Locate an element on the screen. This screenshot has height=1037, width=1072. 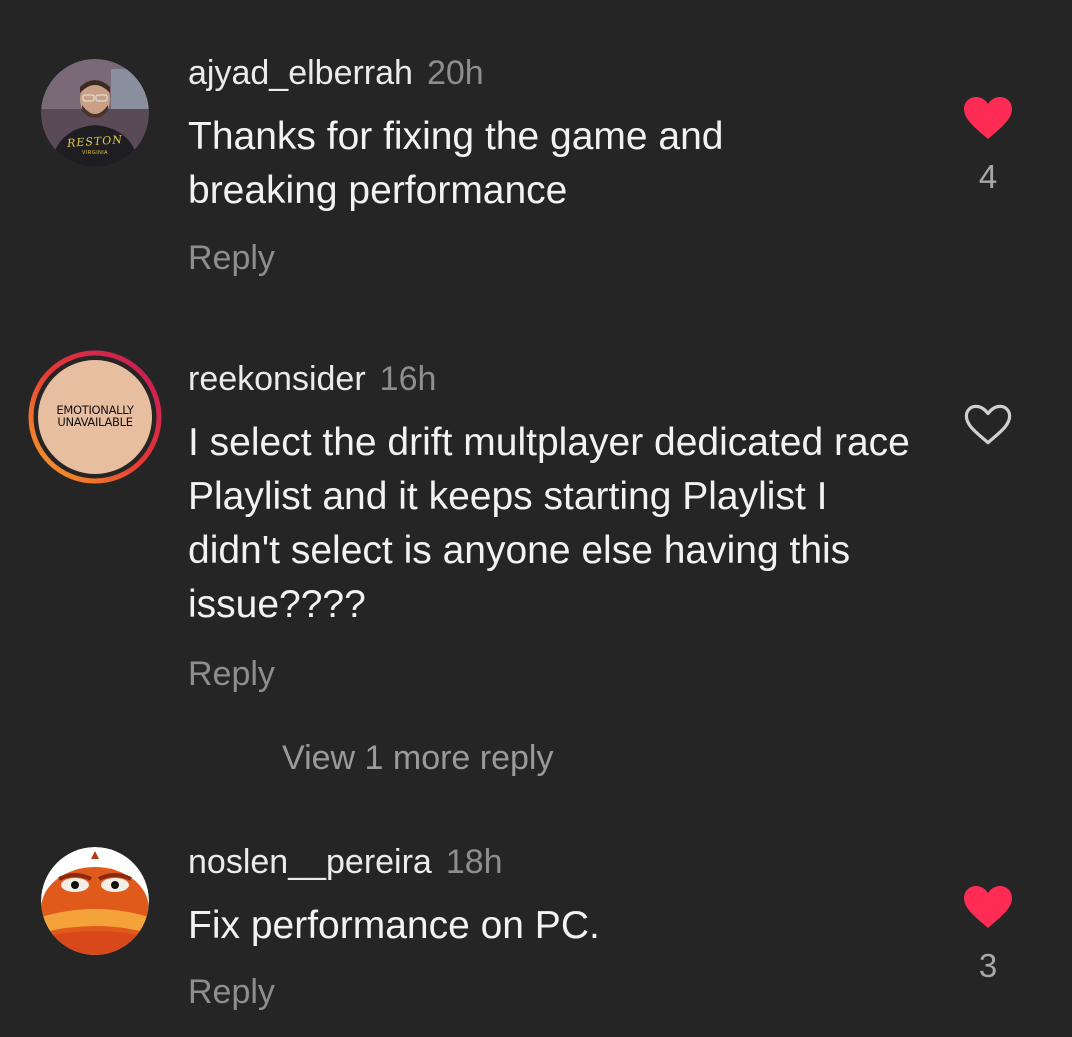
comment-meta: reekonsider 16h is located at coordinates (312, 379).